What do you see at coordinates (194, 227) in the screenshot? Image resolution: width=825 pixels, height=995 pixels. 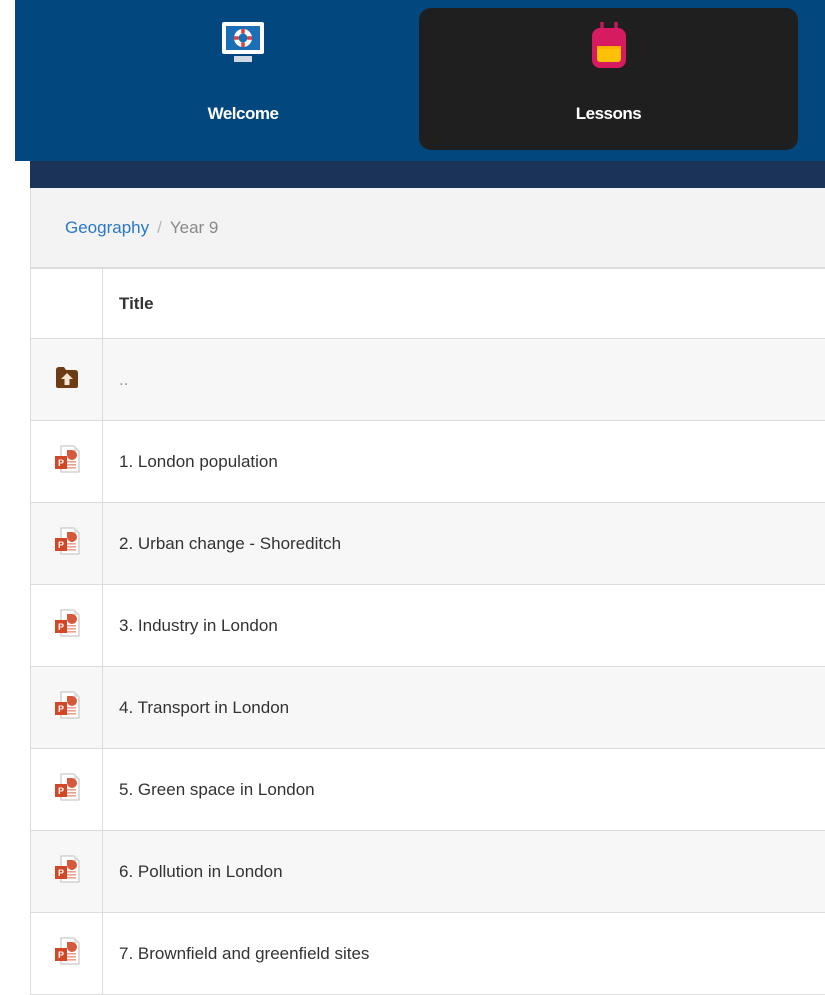 I see `breadcrumb-current: Year 9` at bounding box center [194, 227].